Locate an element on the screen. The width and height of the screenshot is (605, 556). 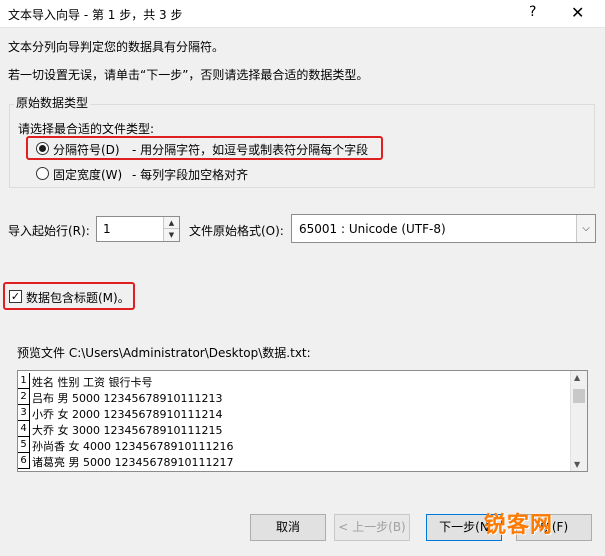
preview-row-text: 小乔 女 2000 12345678910111214 is located at coordinates (127, 414).